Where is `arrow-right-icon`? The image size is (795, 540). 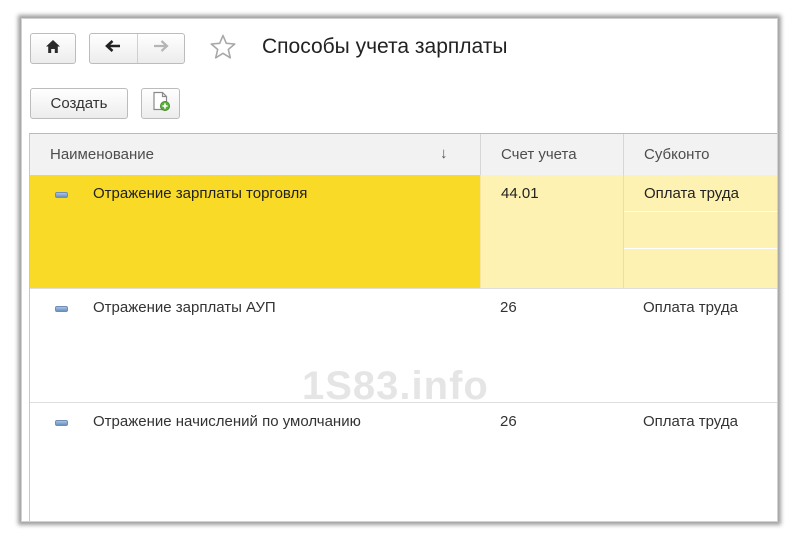 arrow-right-icon is located at coordinates (161, 48).